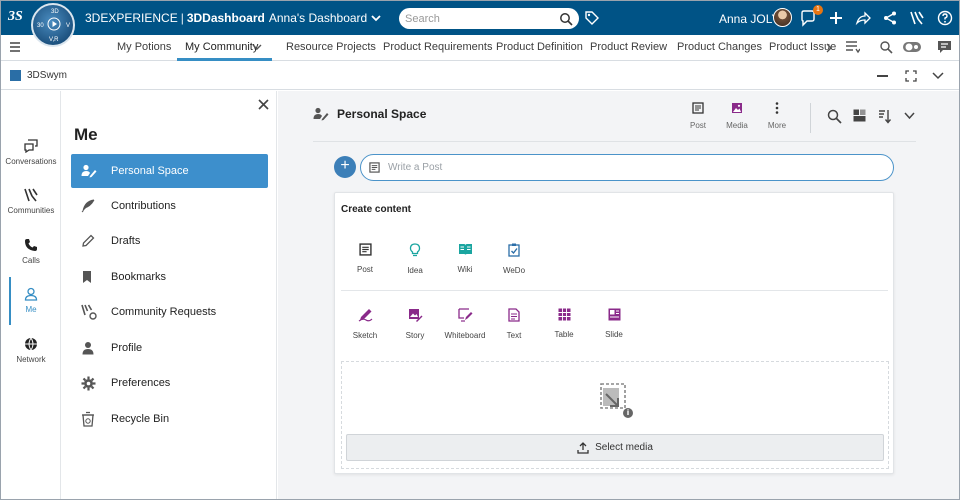 The width and height of the screenshot is (960, 500). What do you see at coordinates (749, 19) in the screenshot?
I see `user-name: Anna JOLY` at bounding box center [749, 19].